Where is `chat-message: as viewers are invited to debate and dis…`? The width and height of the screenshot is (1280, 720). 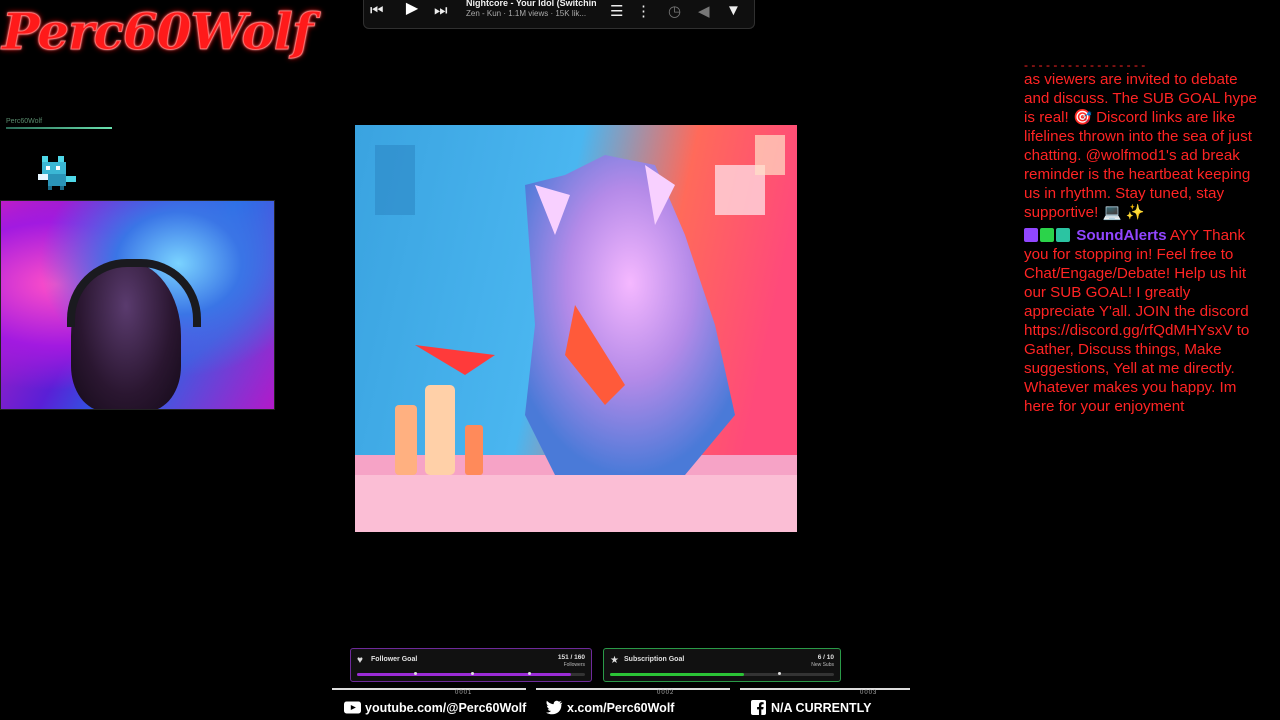 chat-message: as viewers are invited to debate and dis… is located at coordinates (1140, 146).